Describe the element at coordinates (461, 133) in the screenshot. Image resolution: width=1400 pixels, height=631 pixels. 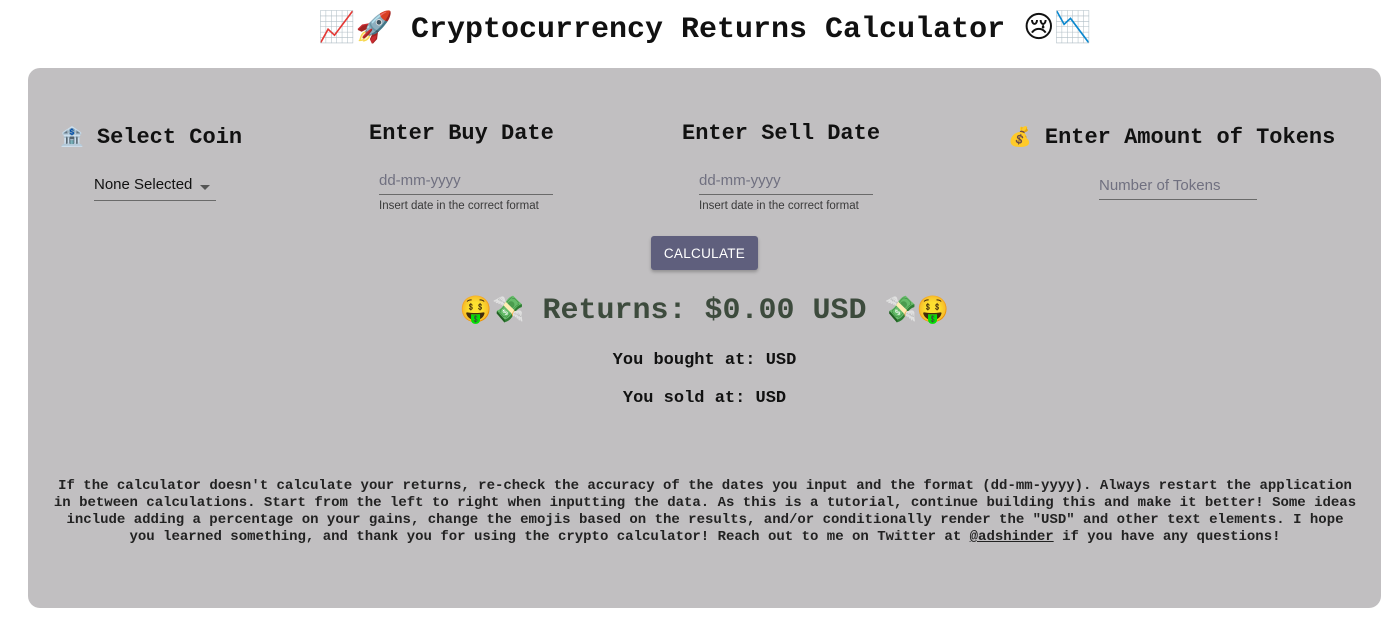
I see `buy-date-heading: Enter Buy Date` at that location.